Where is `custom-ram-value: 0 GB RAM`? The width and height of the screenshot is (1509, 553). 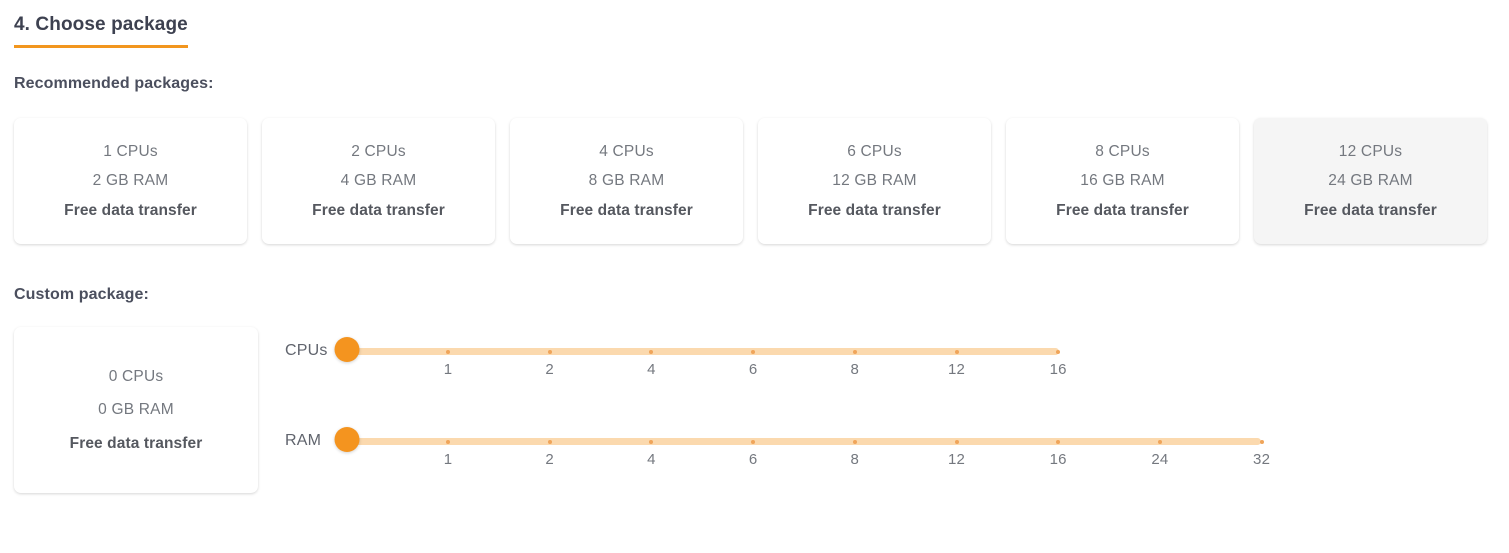
custom-ram-value: 0 GB RAM is located at coordinates (136, 410).